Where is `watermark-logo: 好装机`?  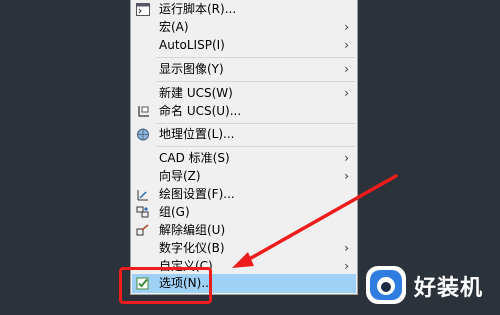
watermark-logo: 好装机 is located at coordinates (431, 285).